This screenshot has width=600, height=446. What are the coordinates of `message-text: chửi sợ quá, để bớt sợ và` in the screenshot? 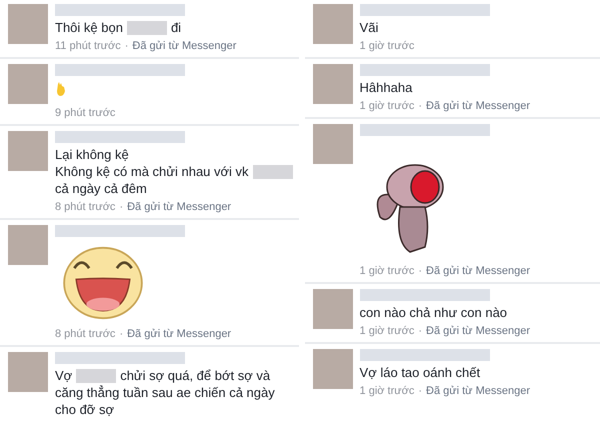 It's located at (195, 375).